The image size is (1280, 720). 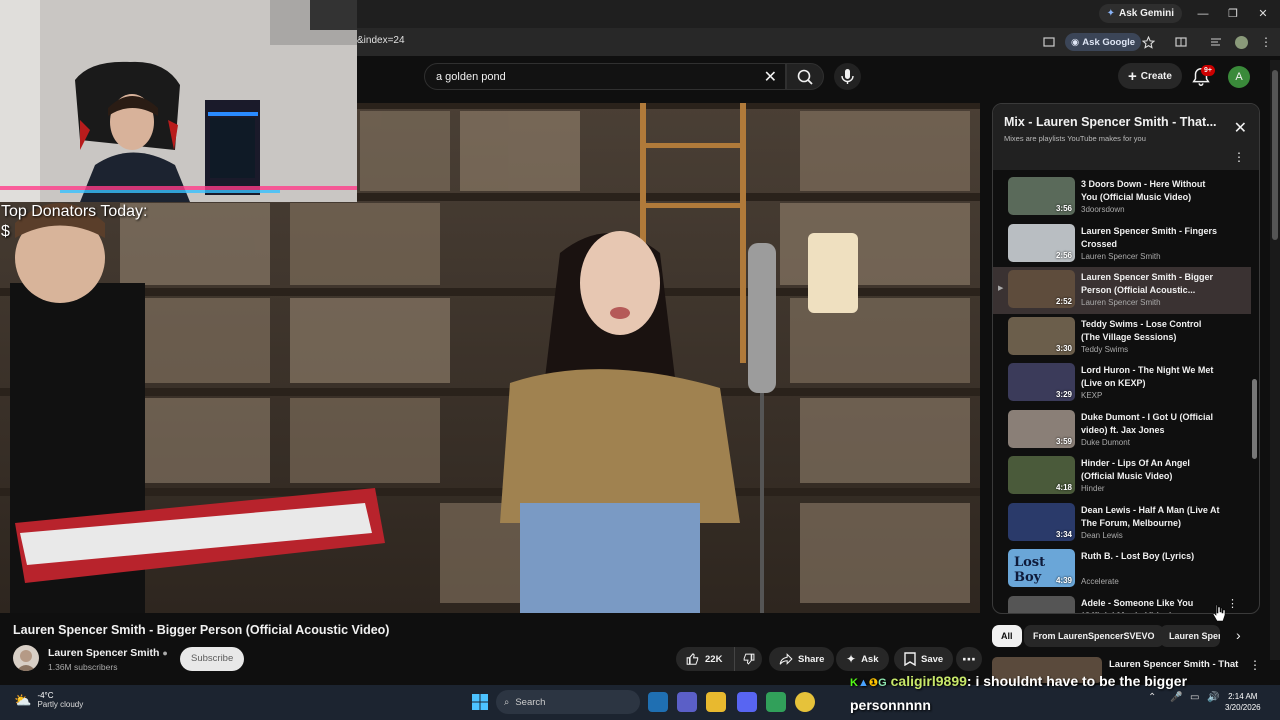 I want to click on reading-mode-icon, so click(x=1181, y=42).